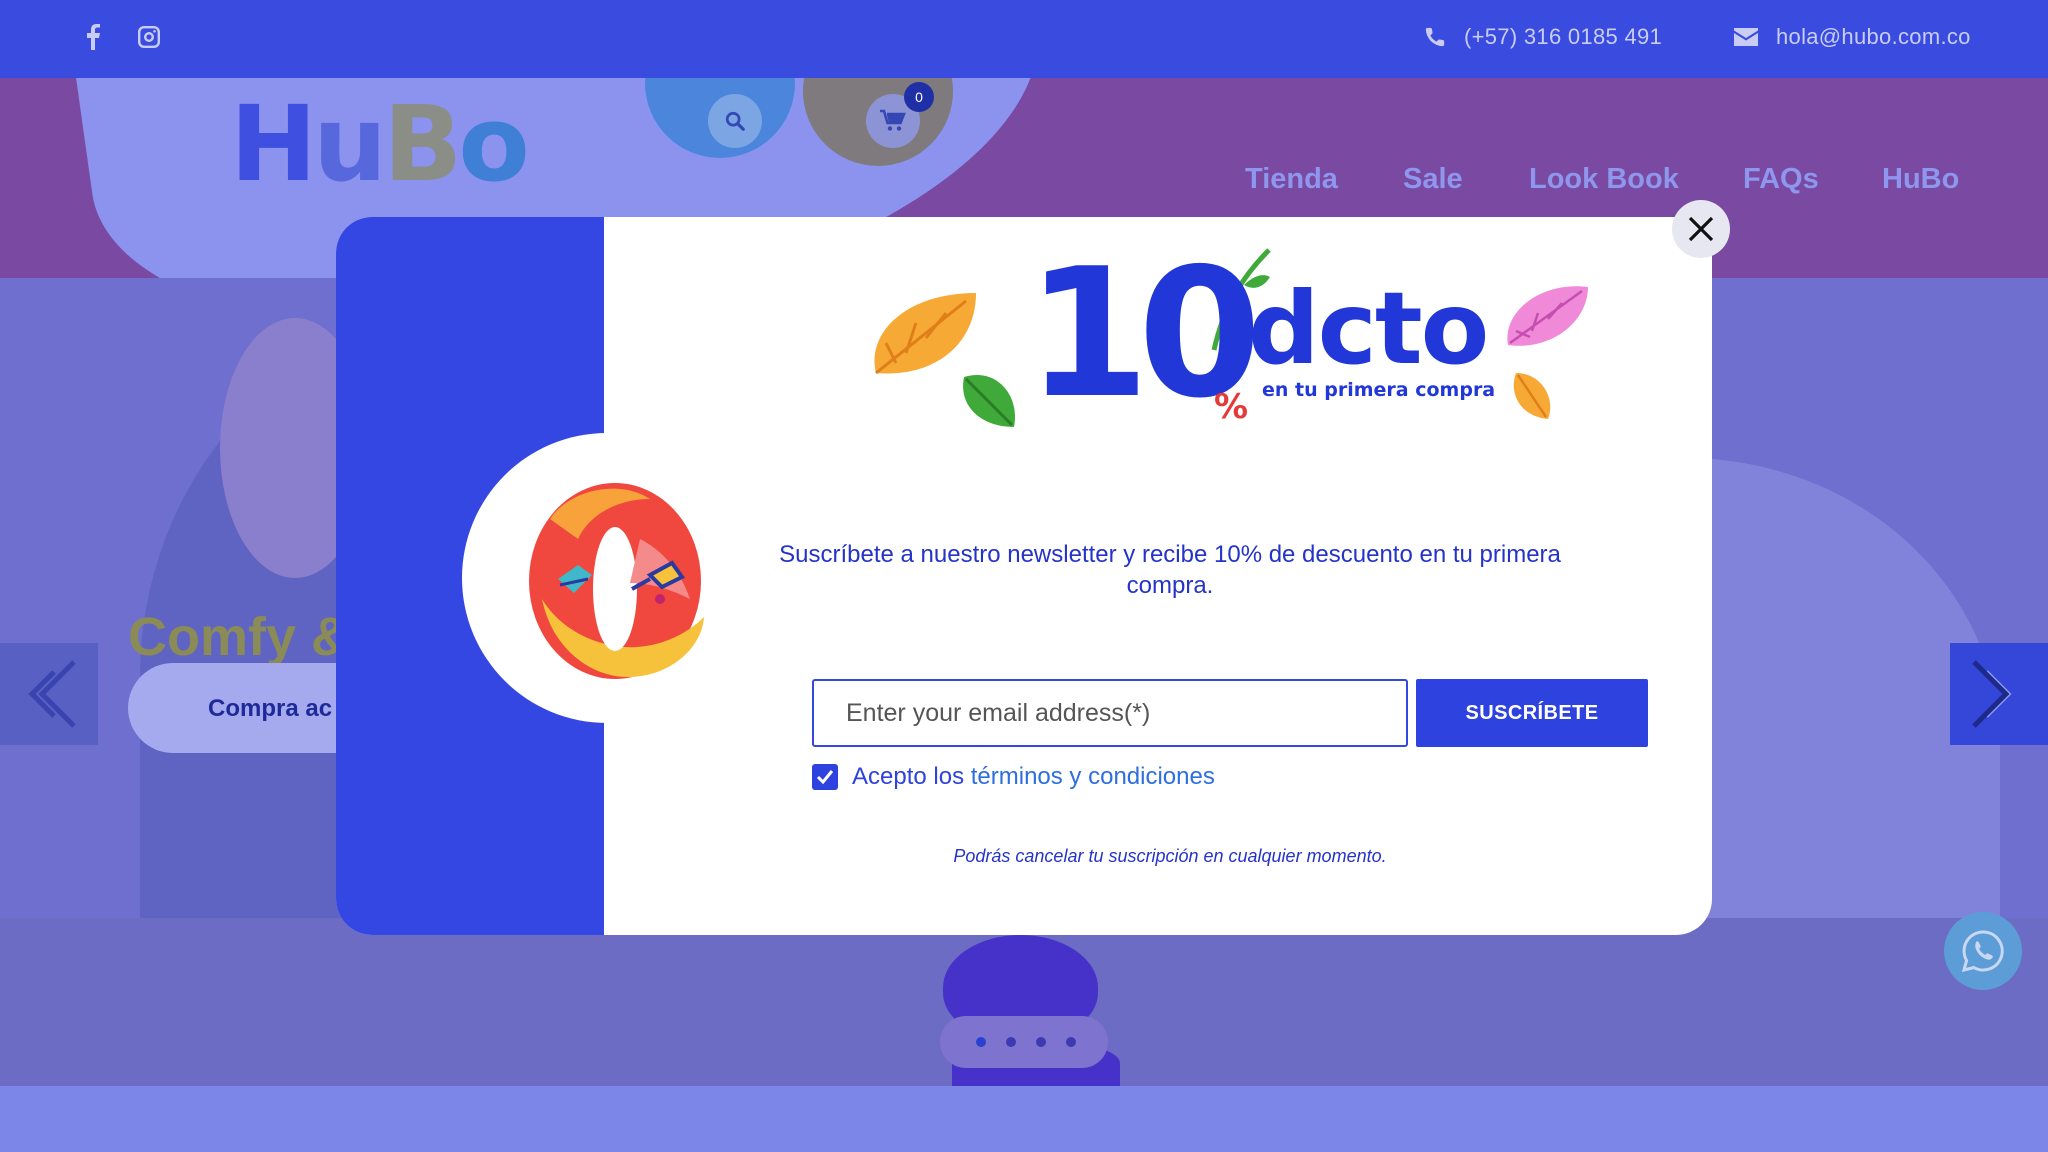 The image size is (2048, 1152). I want to click on promo-percent: %, so click(1231, 407).